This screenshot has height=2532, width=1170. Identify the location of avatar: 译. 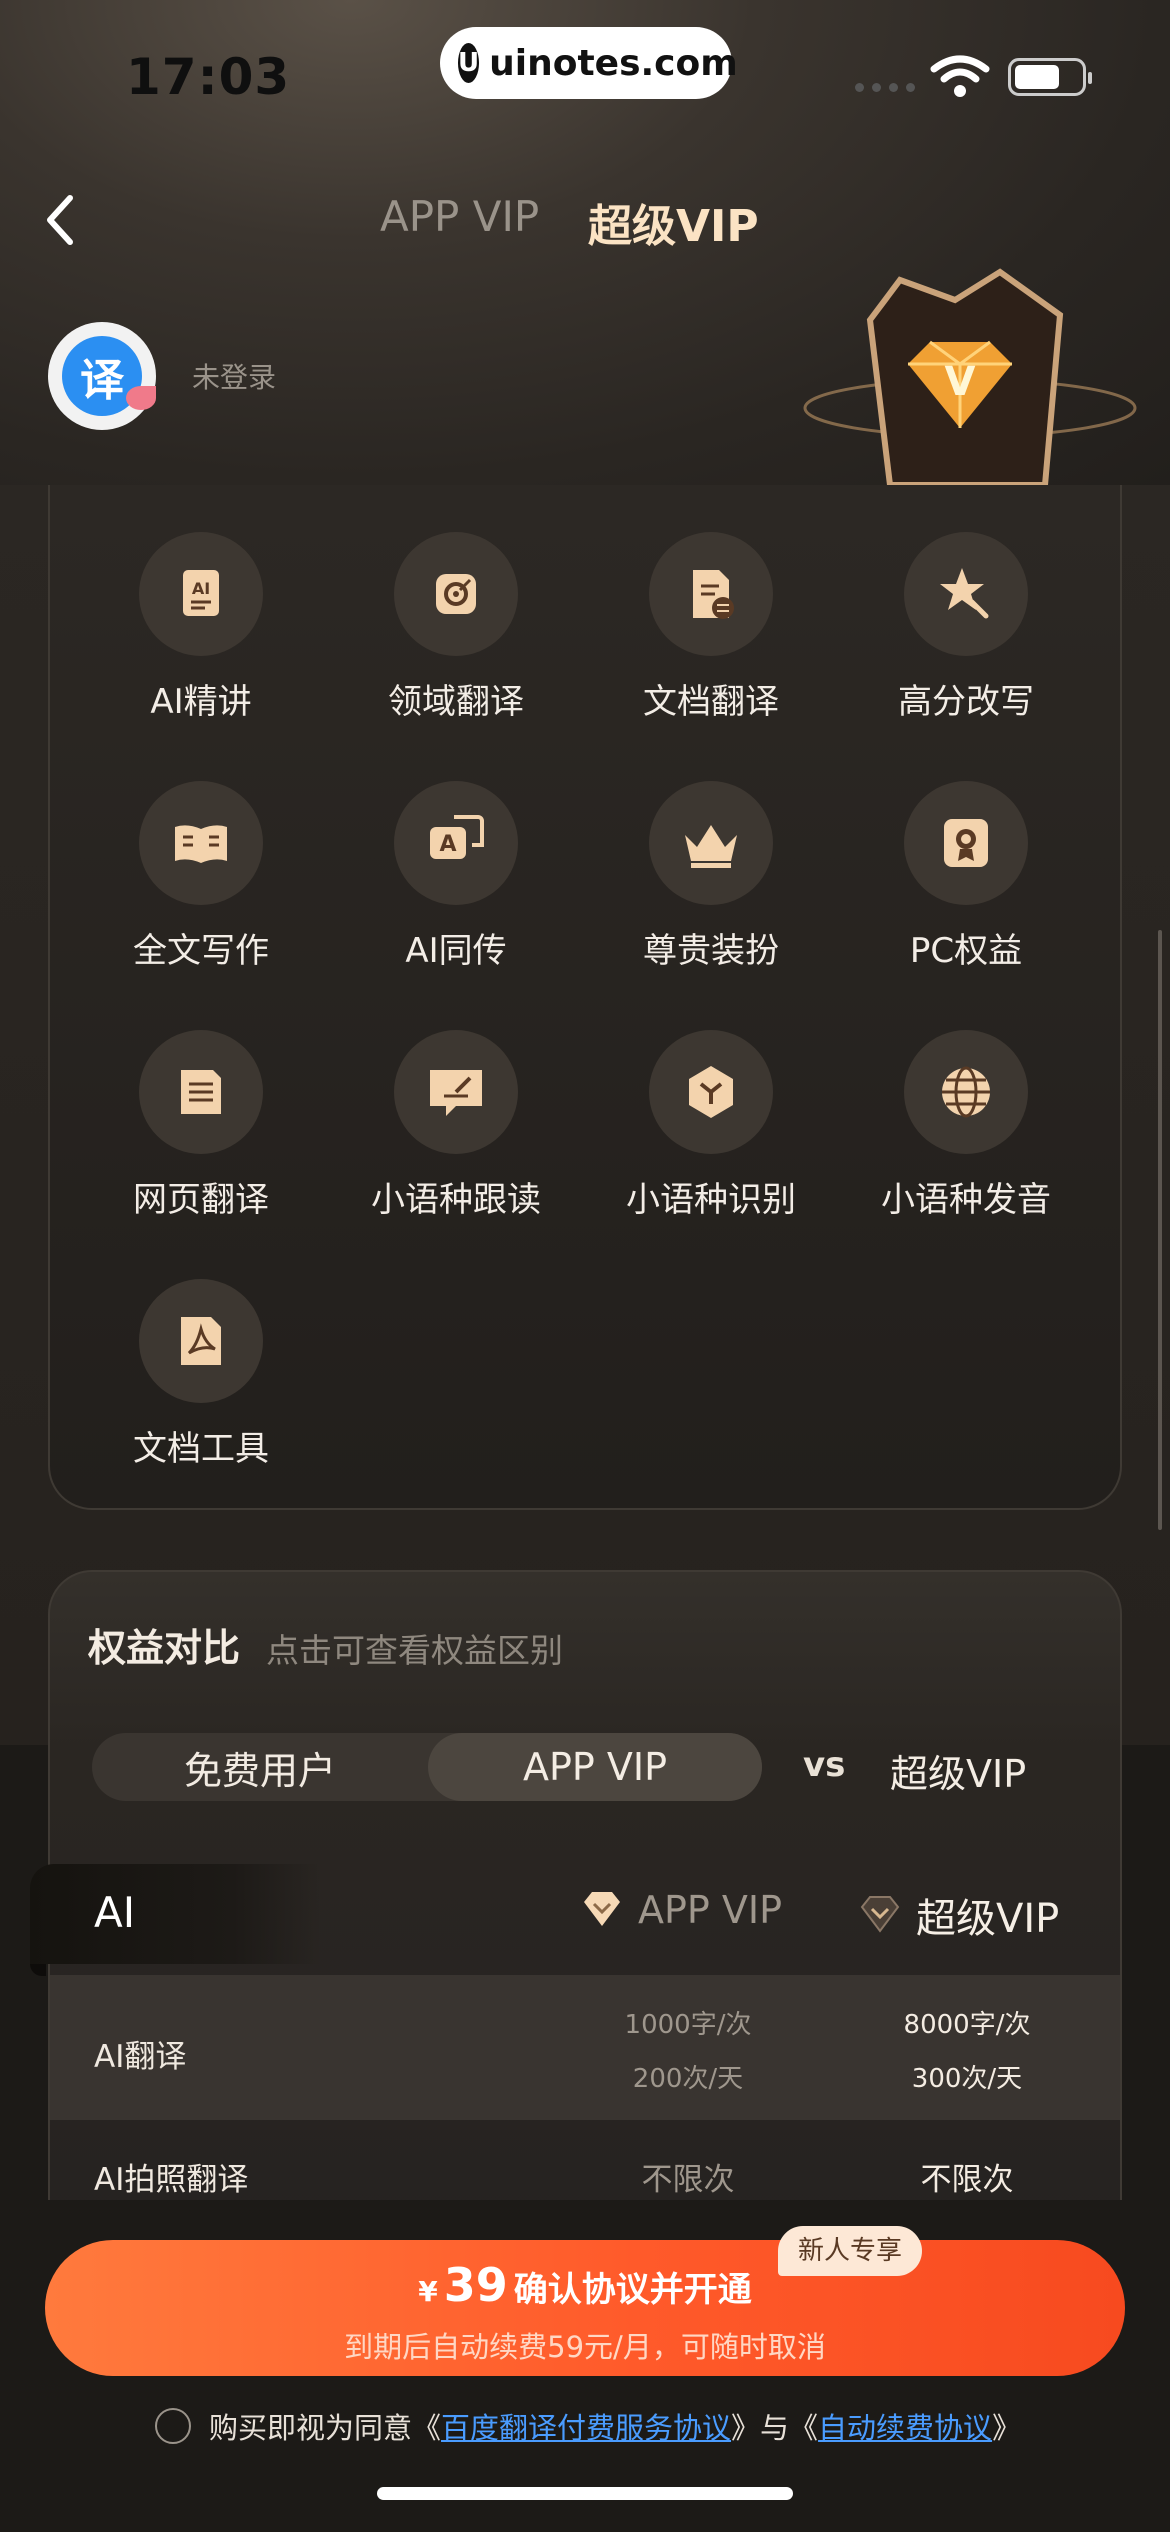
(102, 376).